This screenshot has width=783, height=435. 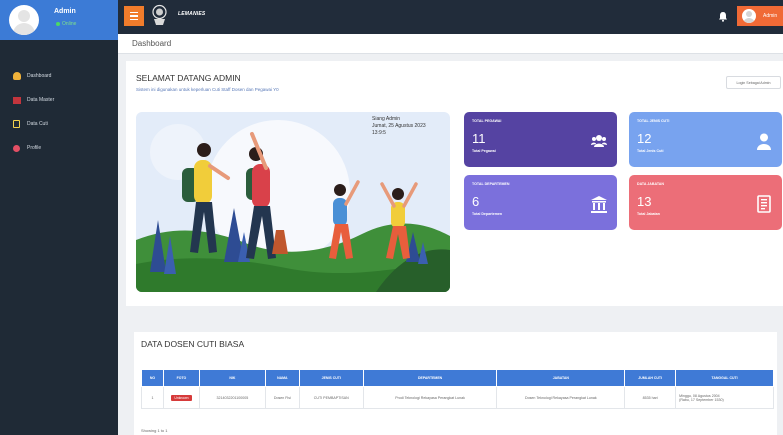 What do you see at coordinates (37, 124) in the screenshot?
I see `sidebar-item-label: Data Cuti` at bounding box center [37, 124].